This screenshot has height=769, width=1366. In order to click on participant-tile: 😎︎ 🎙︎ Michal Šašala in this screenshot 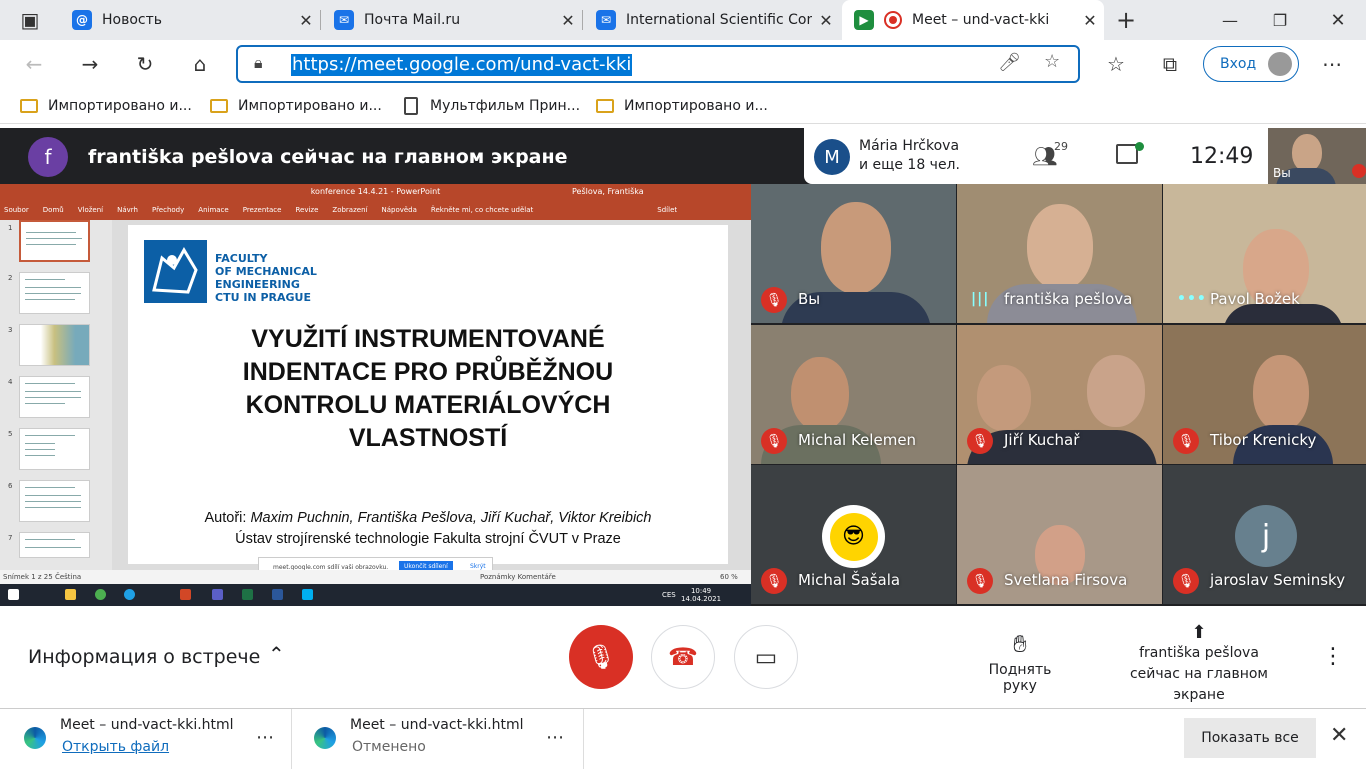, I will do `click(853, 534)`.